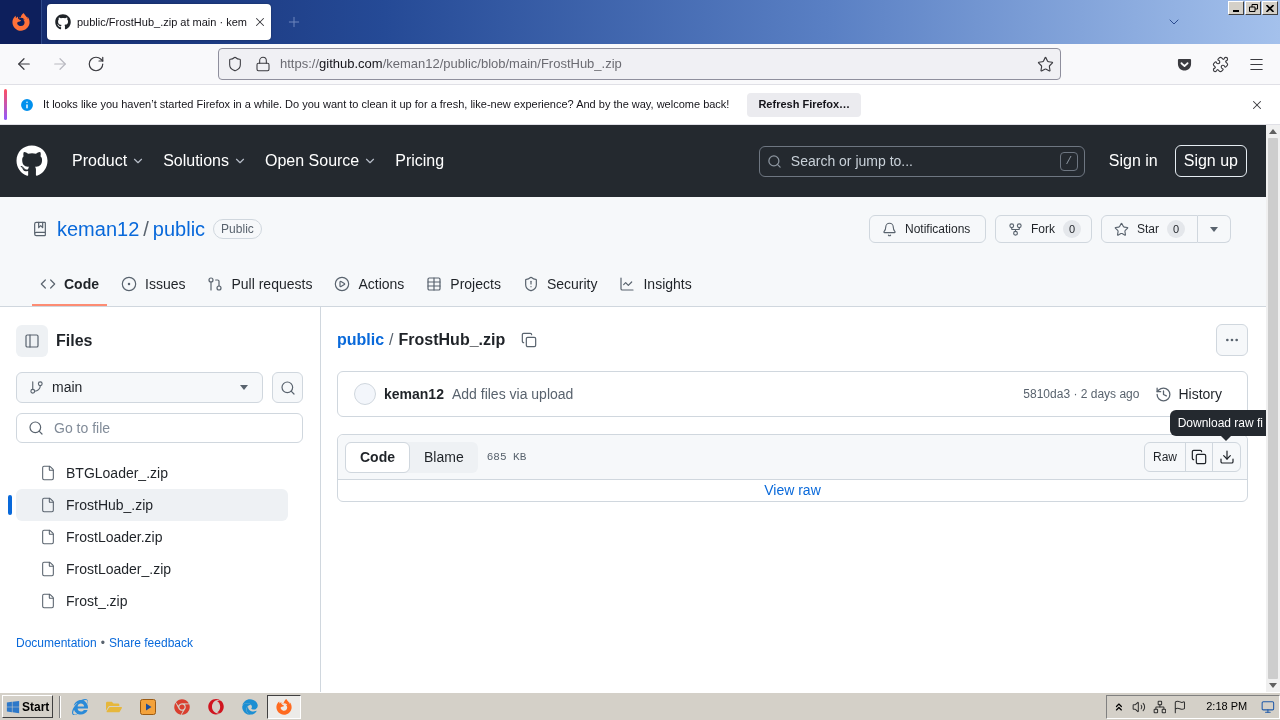  What do you see at coordinates (927, 229) in the screenshot?
I see `notifications-button: Notifications` at bounding box center [927, 229].